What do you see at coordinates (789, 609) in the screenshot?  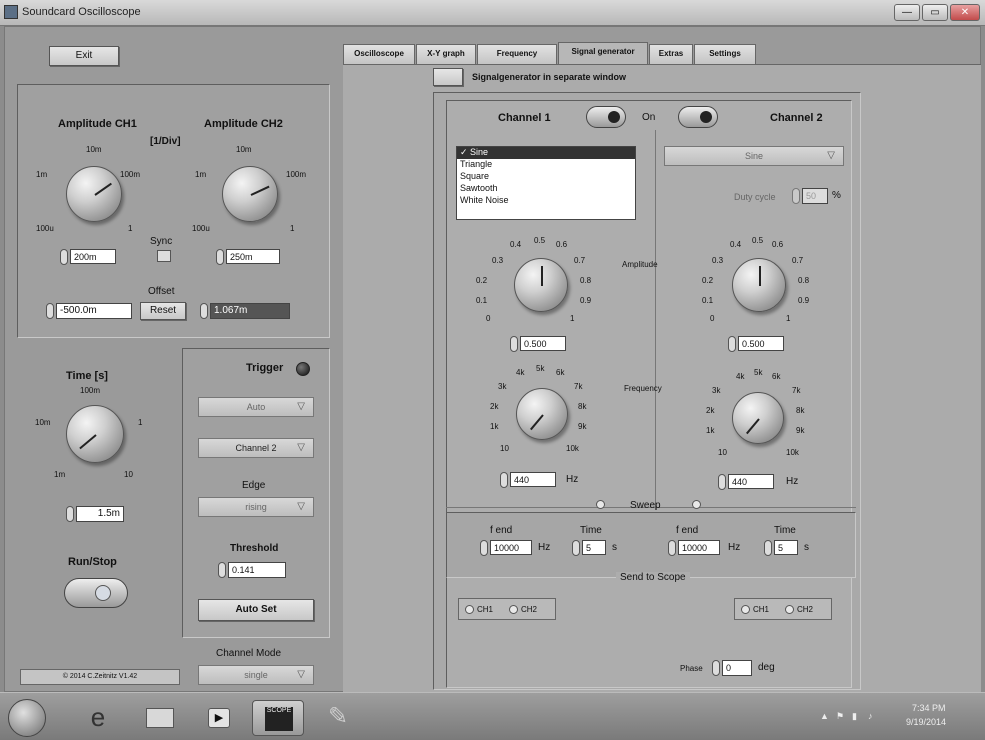 I see `ch2-send-ch2-radio` at bounding box center [789, 609].